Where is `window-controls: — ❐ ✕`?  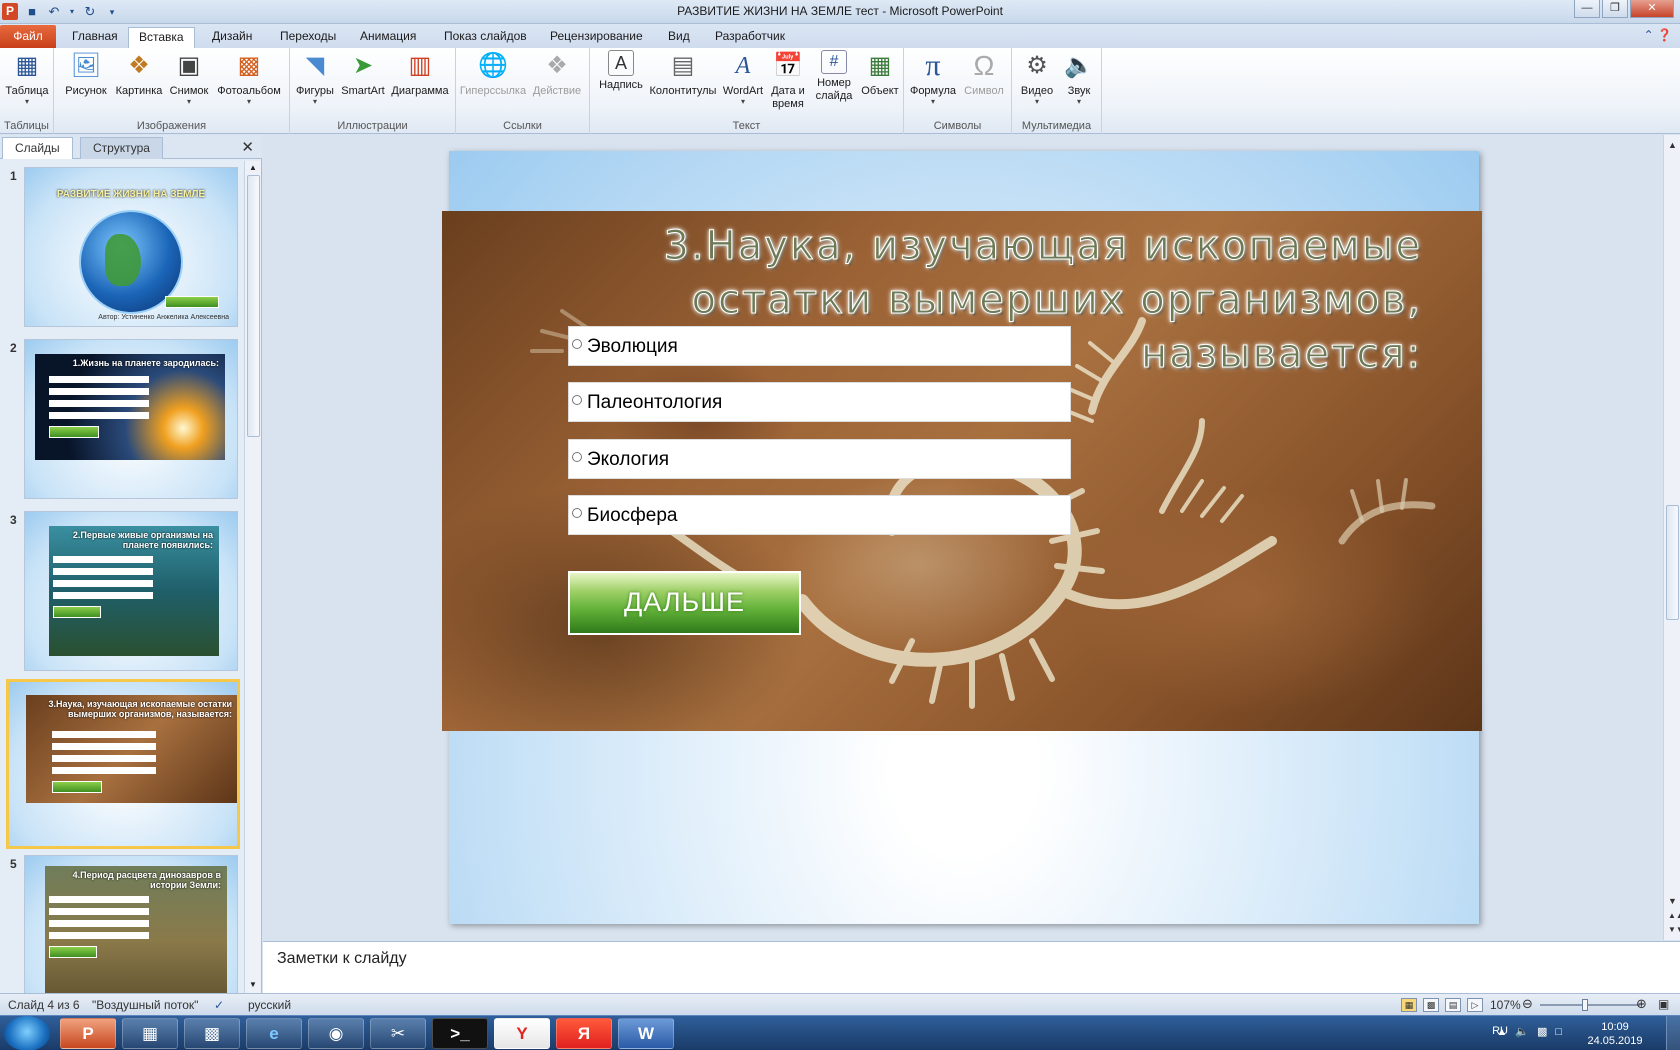
window-controls: — ❐ ✕ is located at coordinates (1624, 9).